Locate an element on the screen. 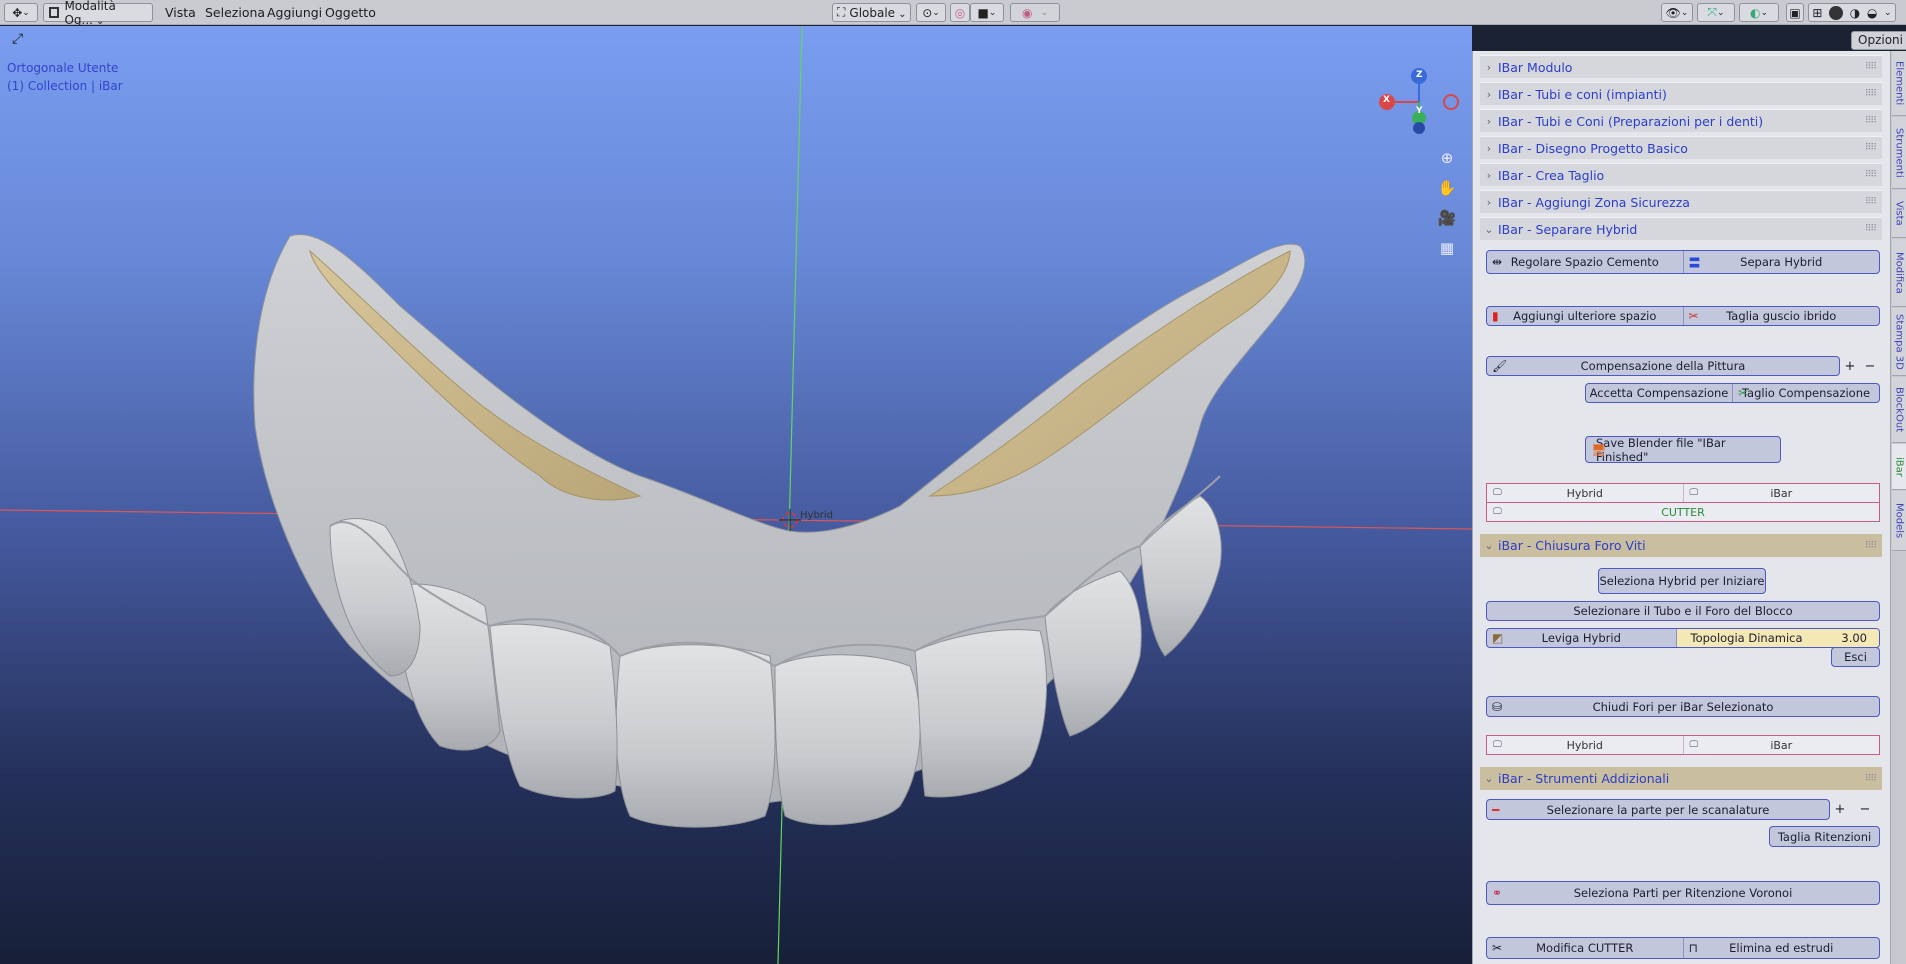  options-dropdown: Opzioni is located at coordinates (1878, 40).